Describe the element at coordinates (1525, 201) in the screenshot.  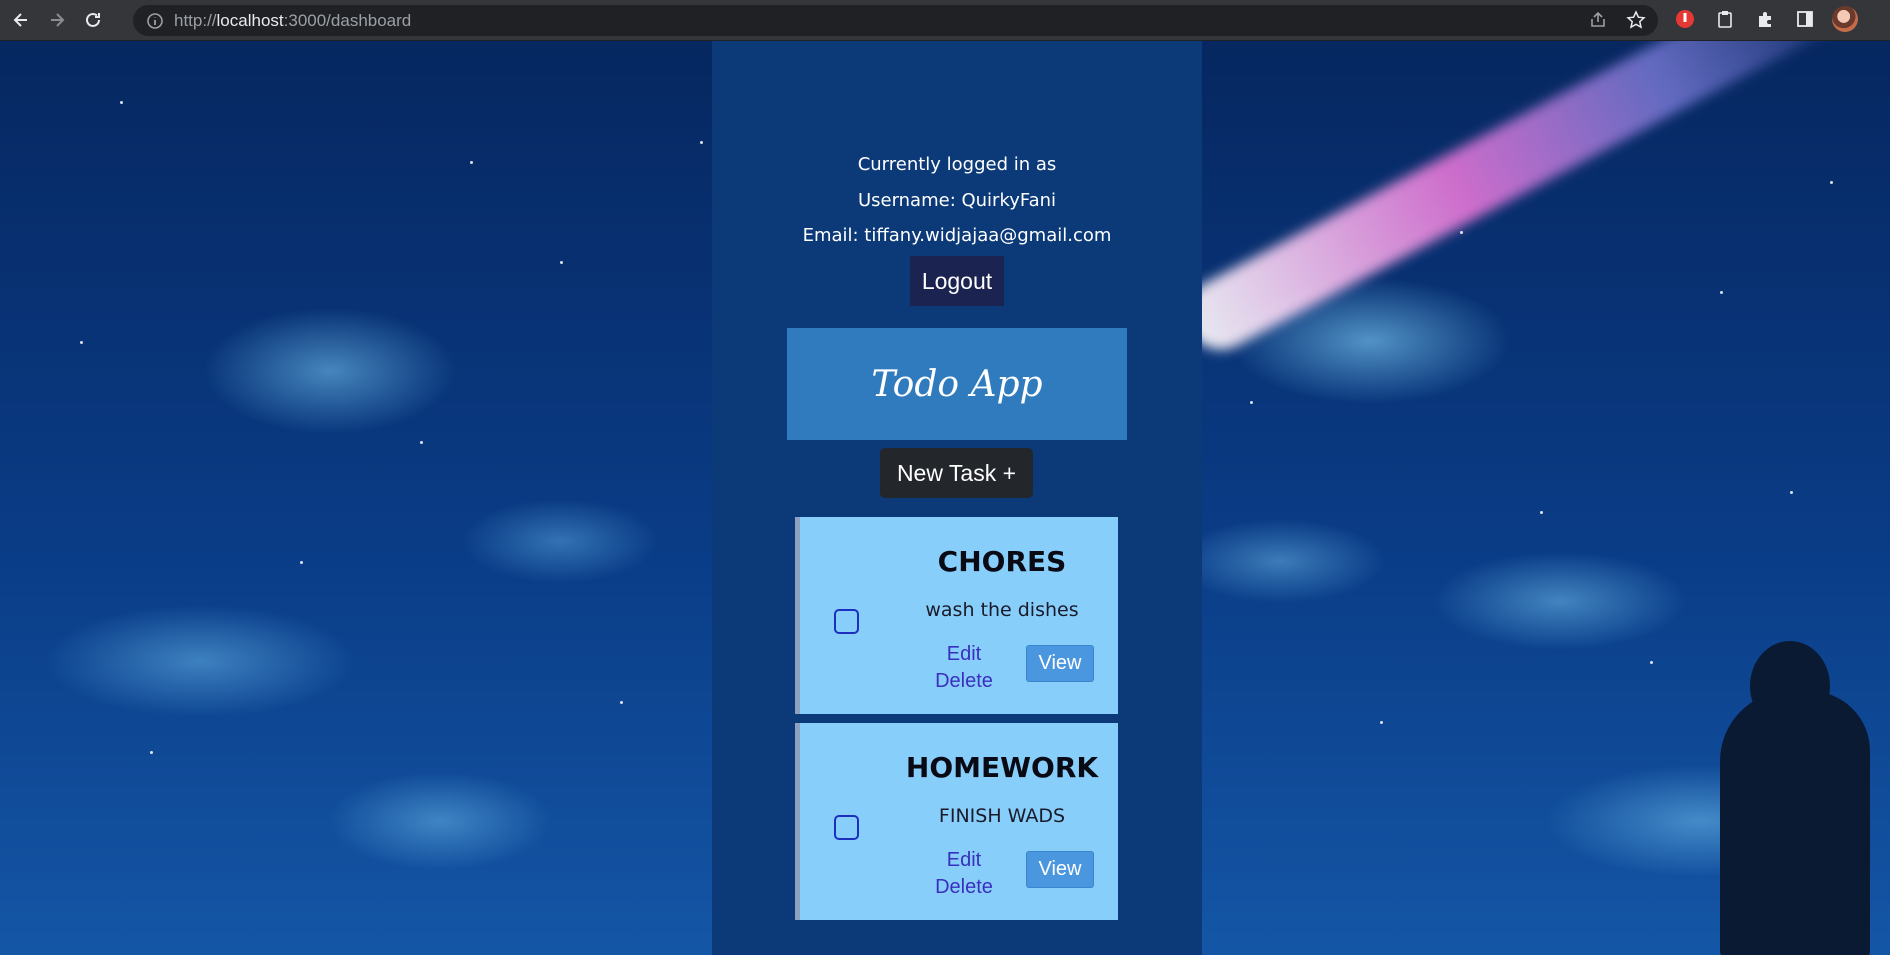
I see `comet-streak` at that location.